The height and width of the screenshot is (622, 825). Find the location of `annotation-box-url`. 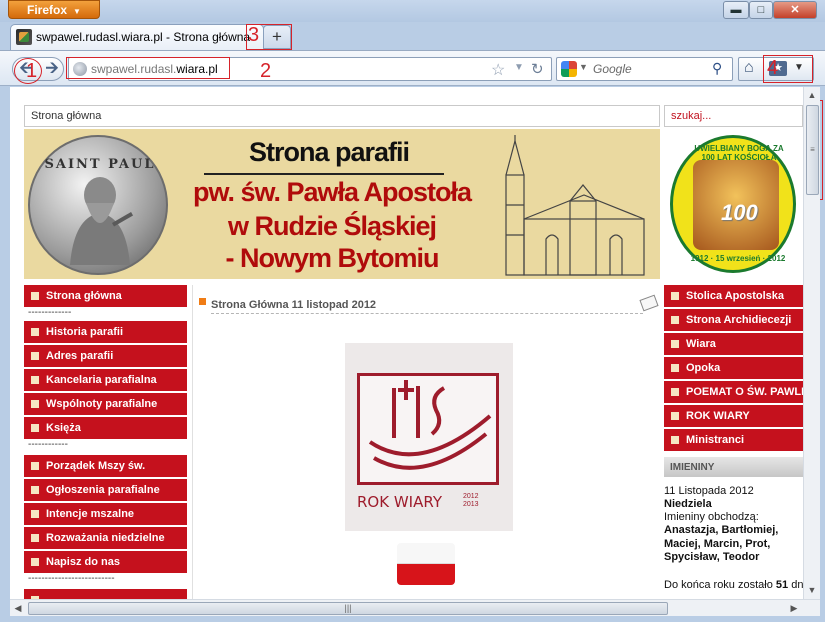

annotation-box-url is located at coordinates (148, 68).